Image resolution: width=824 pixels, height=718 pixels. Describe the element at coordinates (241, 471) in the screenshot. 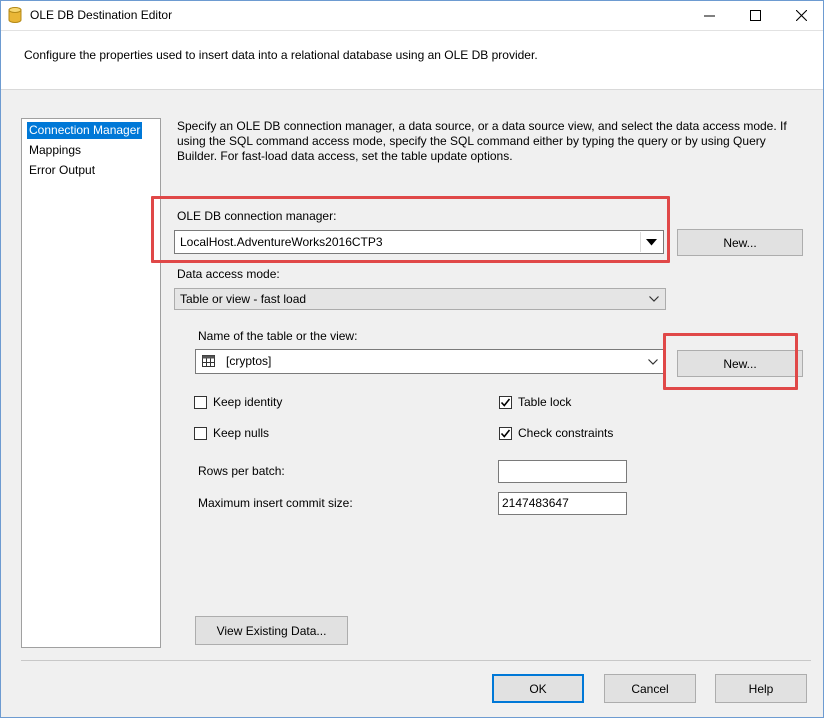

I see `rows-per-batch-label: Rows per batch:` at that location.